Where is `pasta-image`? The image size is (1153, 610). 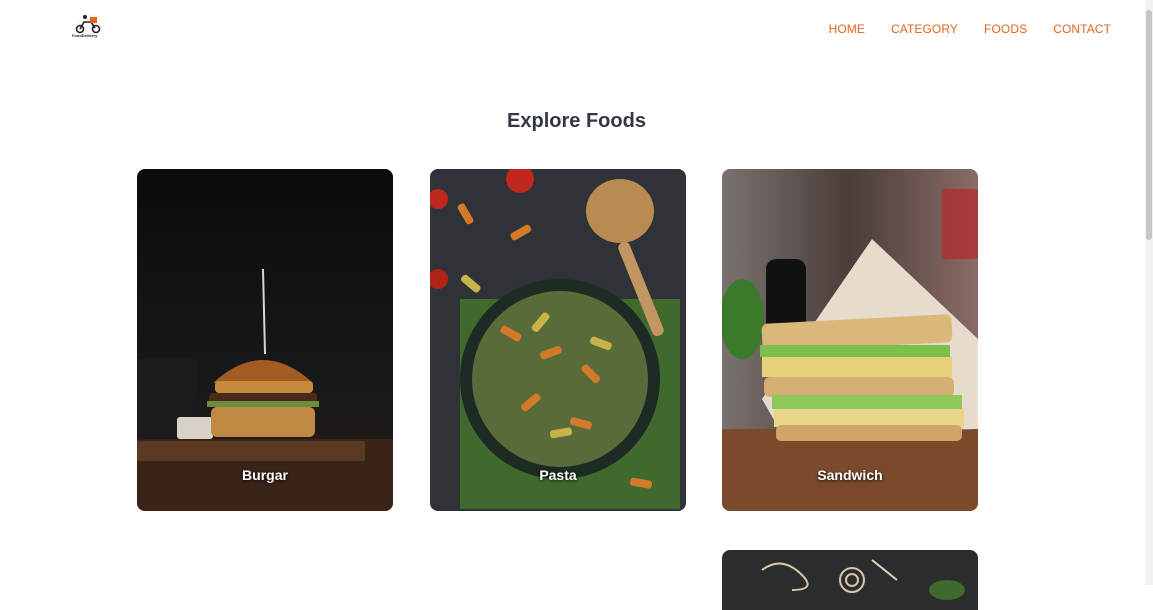
pasta-image is located at coordinates (558, 340).